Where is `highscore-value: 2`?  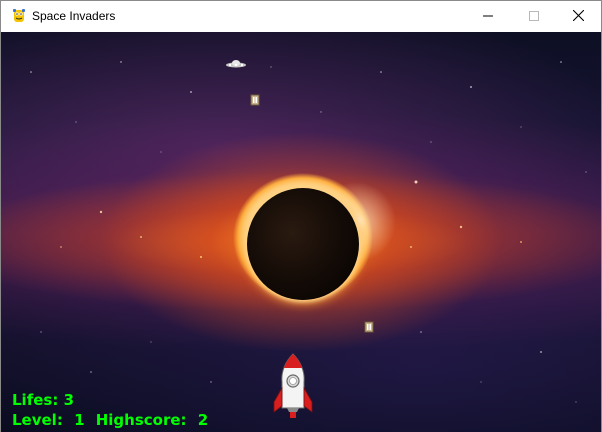
highscore-value: 2 is located at coordinates (203, 420).